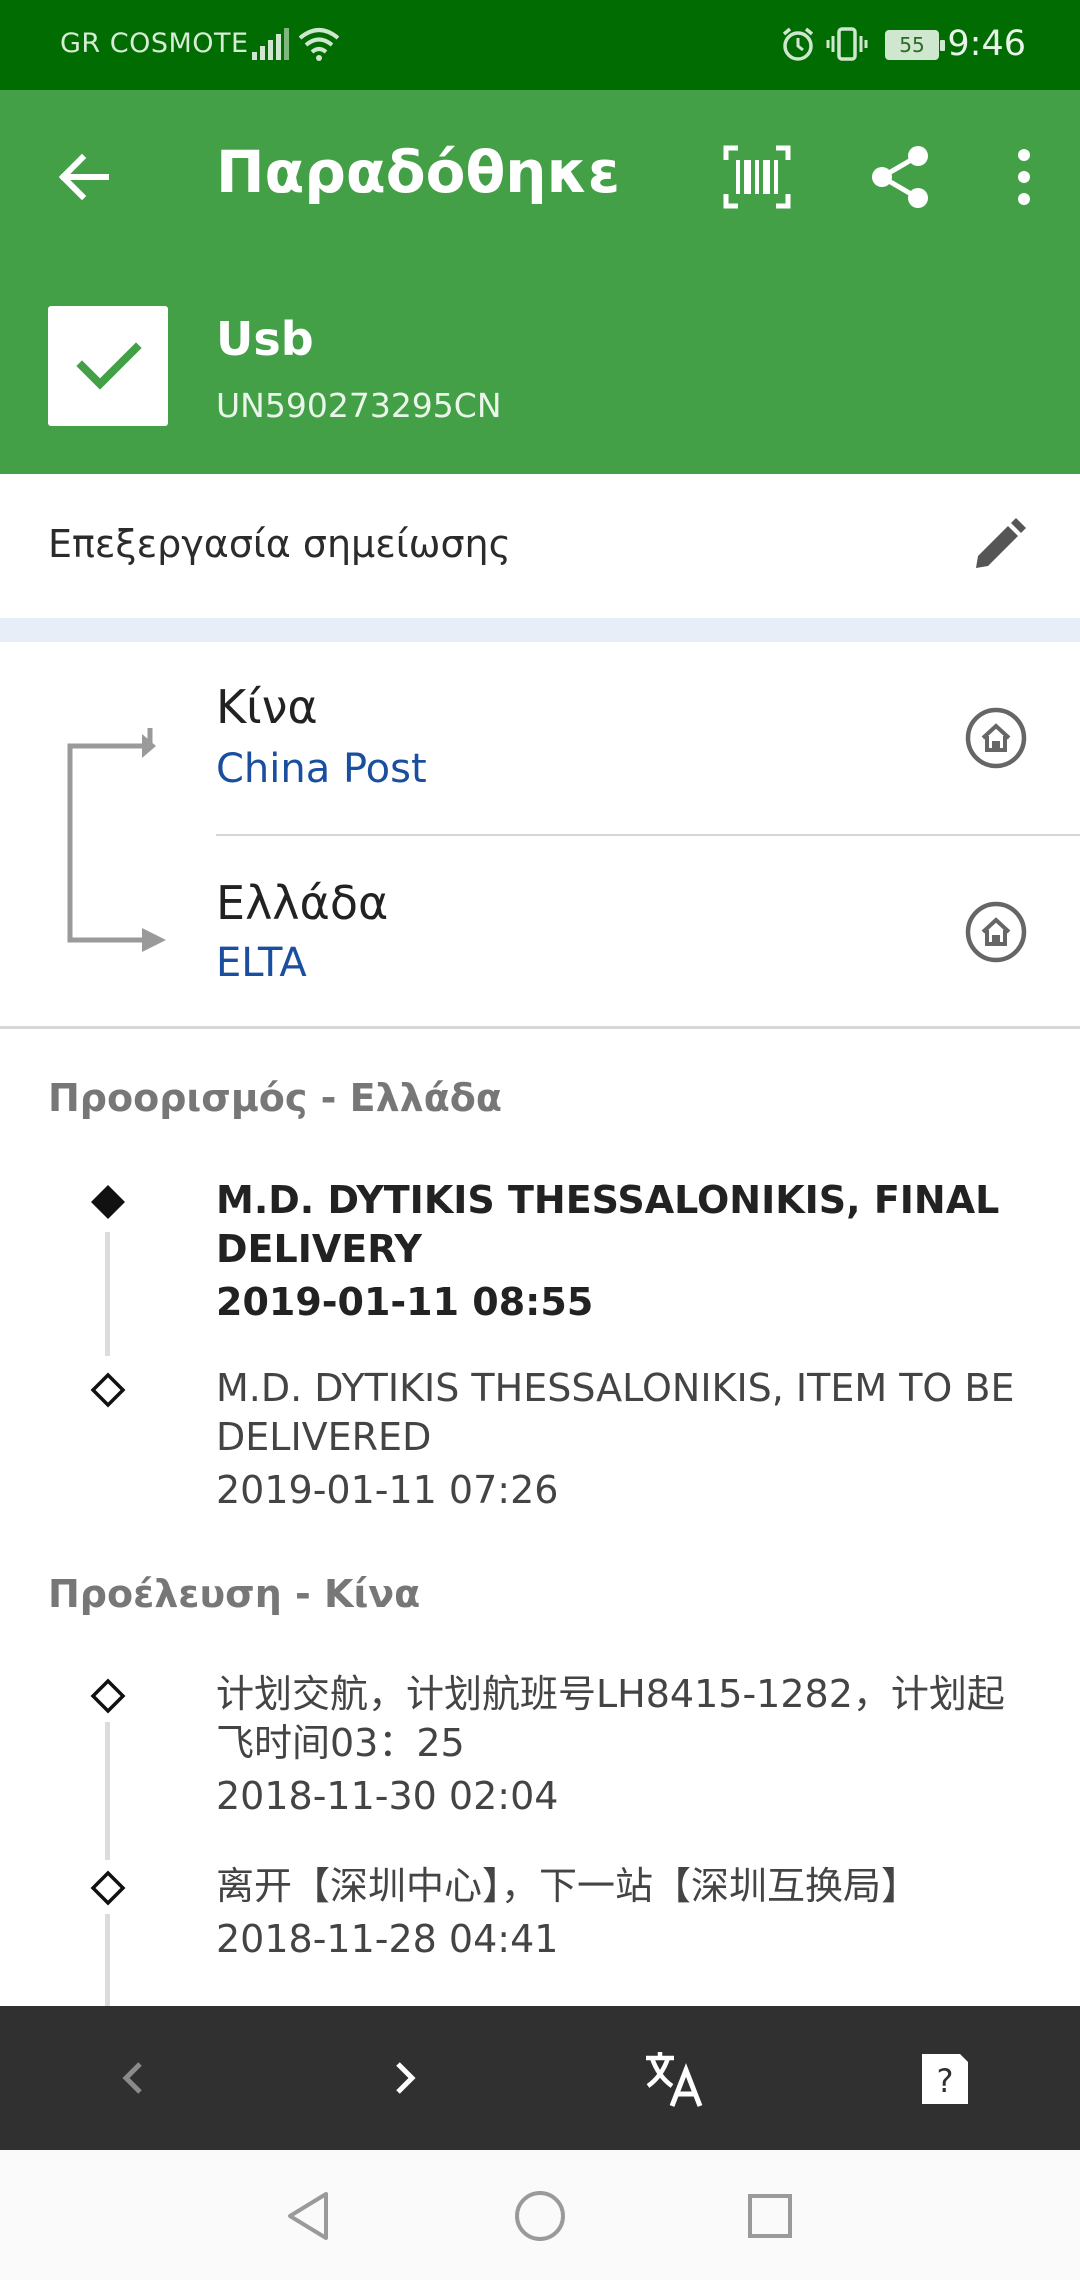 The width and height of the screenshot is (1080, 2280). Describe the element at coordinates (998, 546) in the screenshot. I see `pencil-icon` at that location.